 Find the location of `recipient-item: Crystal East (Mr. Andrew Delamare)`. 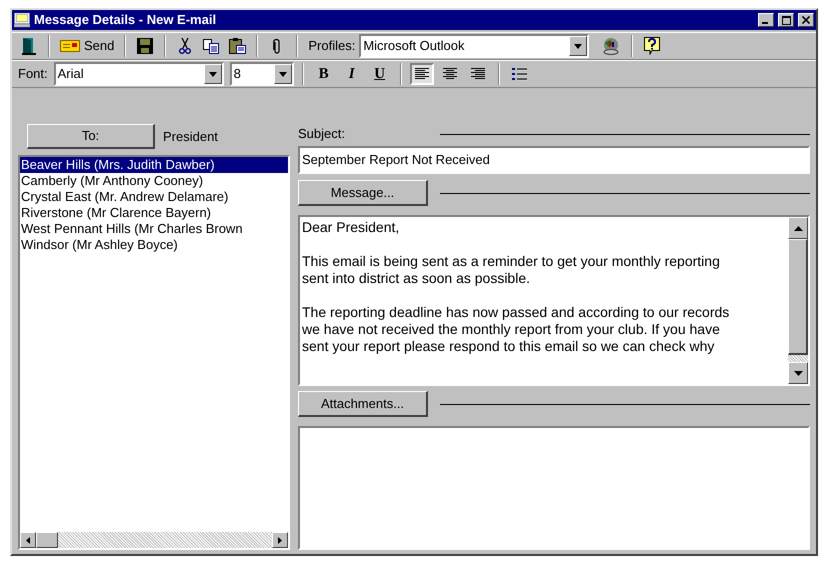

recipient-item: Crystal East (Mr. Andrew Delamare) is located at coordinates (154, 197).